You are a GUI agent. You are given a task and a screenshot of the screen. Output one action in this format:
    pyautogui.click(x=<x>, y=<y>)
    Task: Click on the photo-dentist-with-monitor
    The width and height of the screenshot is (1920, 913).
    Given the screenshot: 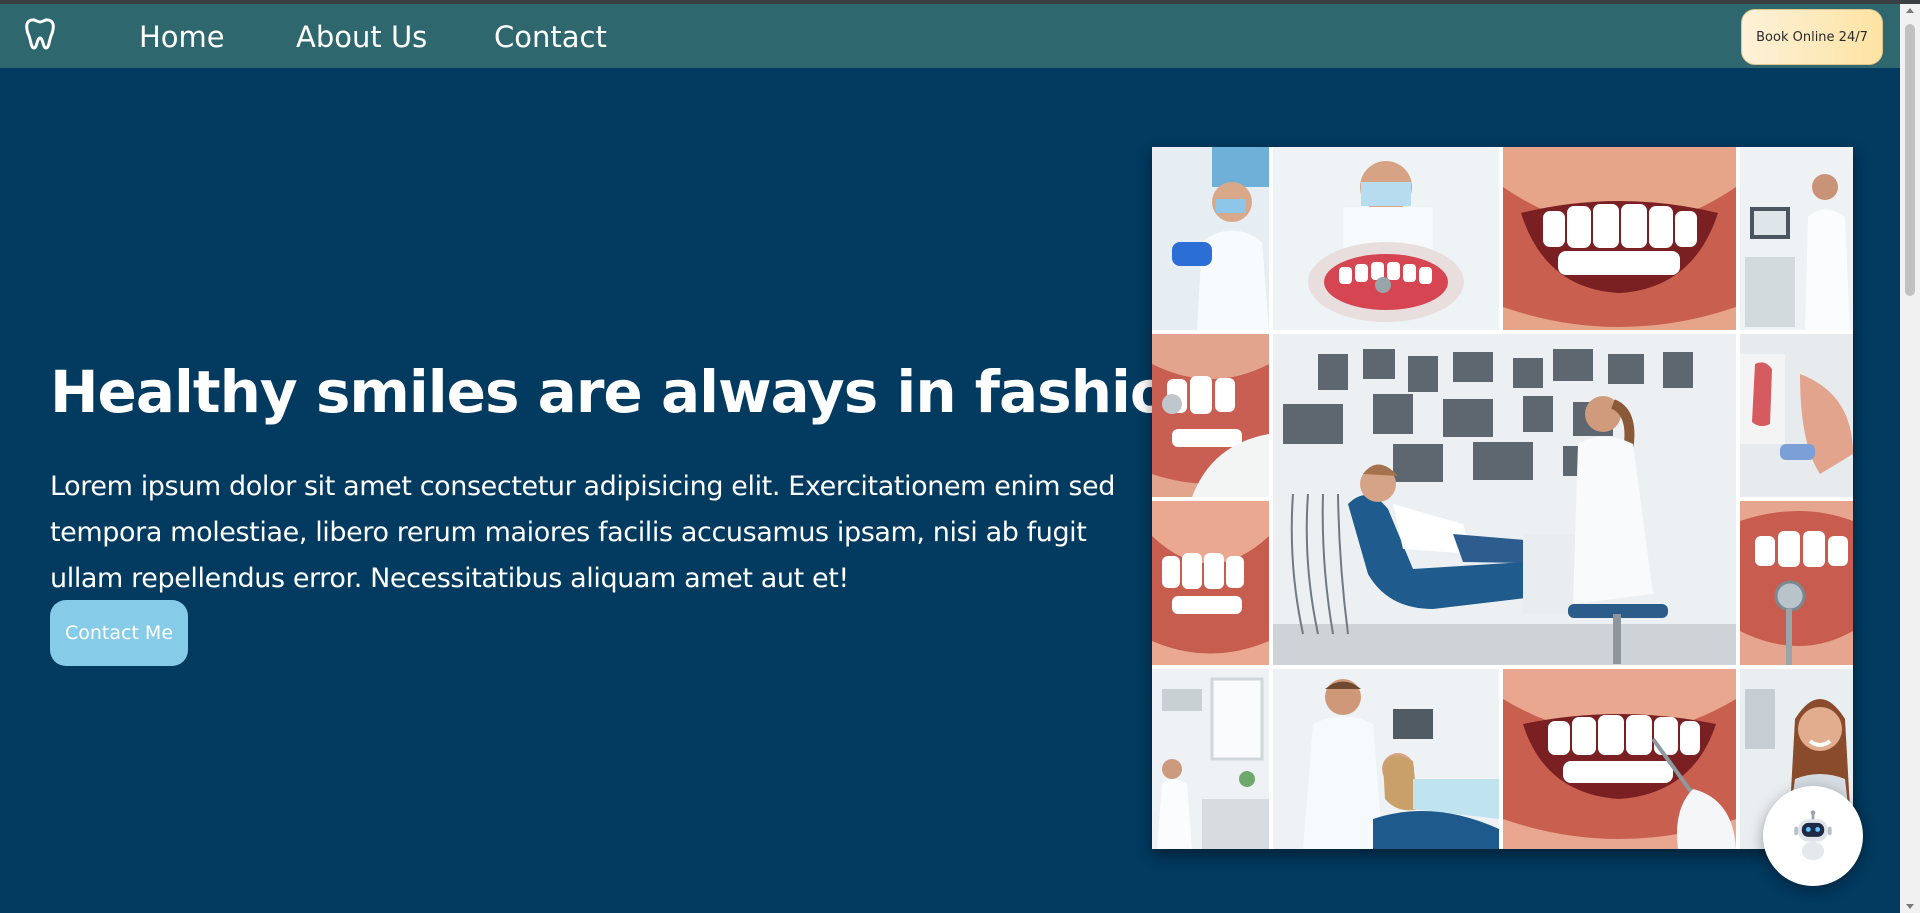 What is the action you would take?
    pyautogui.click(x=1796, y=238)
    